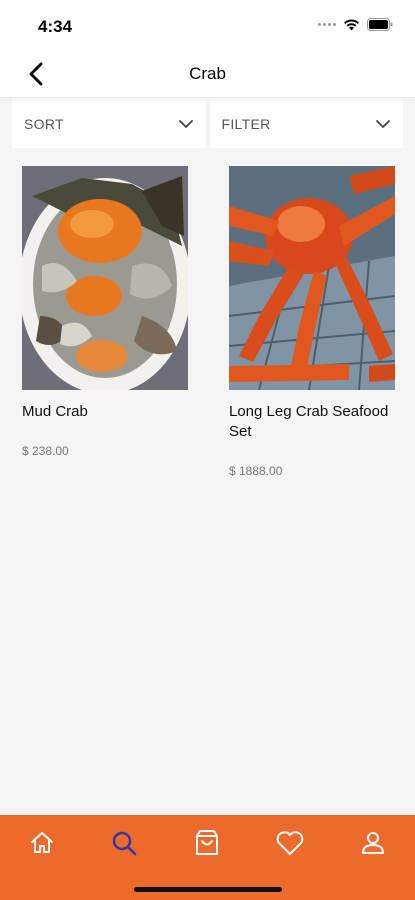 This screenshot has height=900, width=415. Describe the element at coordinates (207, 25) in the screenshot. I see `status-bar: 4:34` at that location.